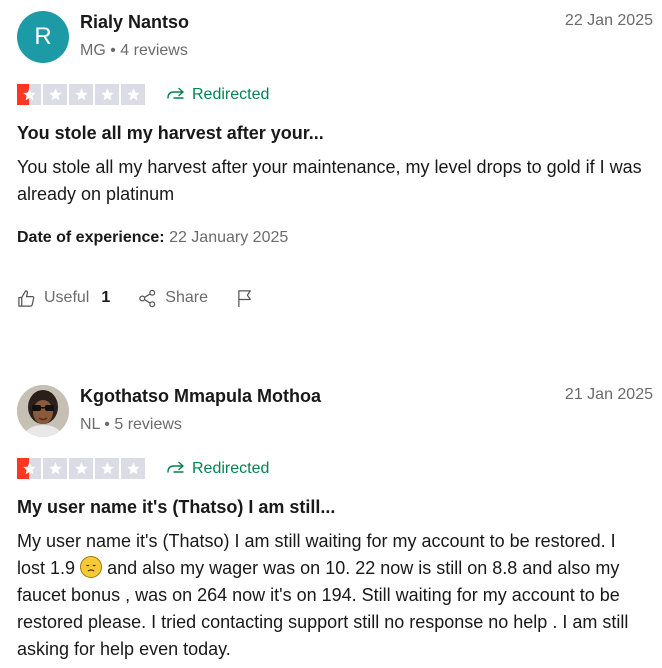  Describe the element at coordinates (134, 50) in the screenshot. I see `reviewer-meta: MG • 4 reviews` at that location.